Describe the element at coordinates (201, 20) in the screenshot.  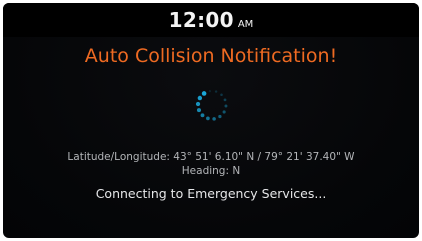
I see `clock-time: 12:00` at that location.